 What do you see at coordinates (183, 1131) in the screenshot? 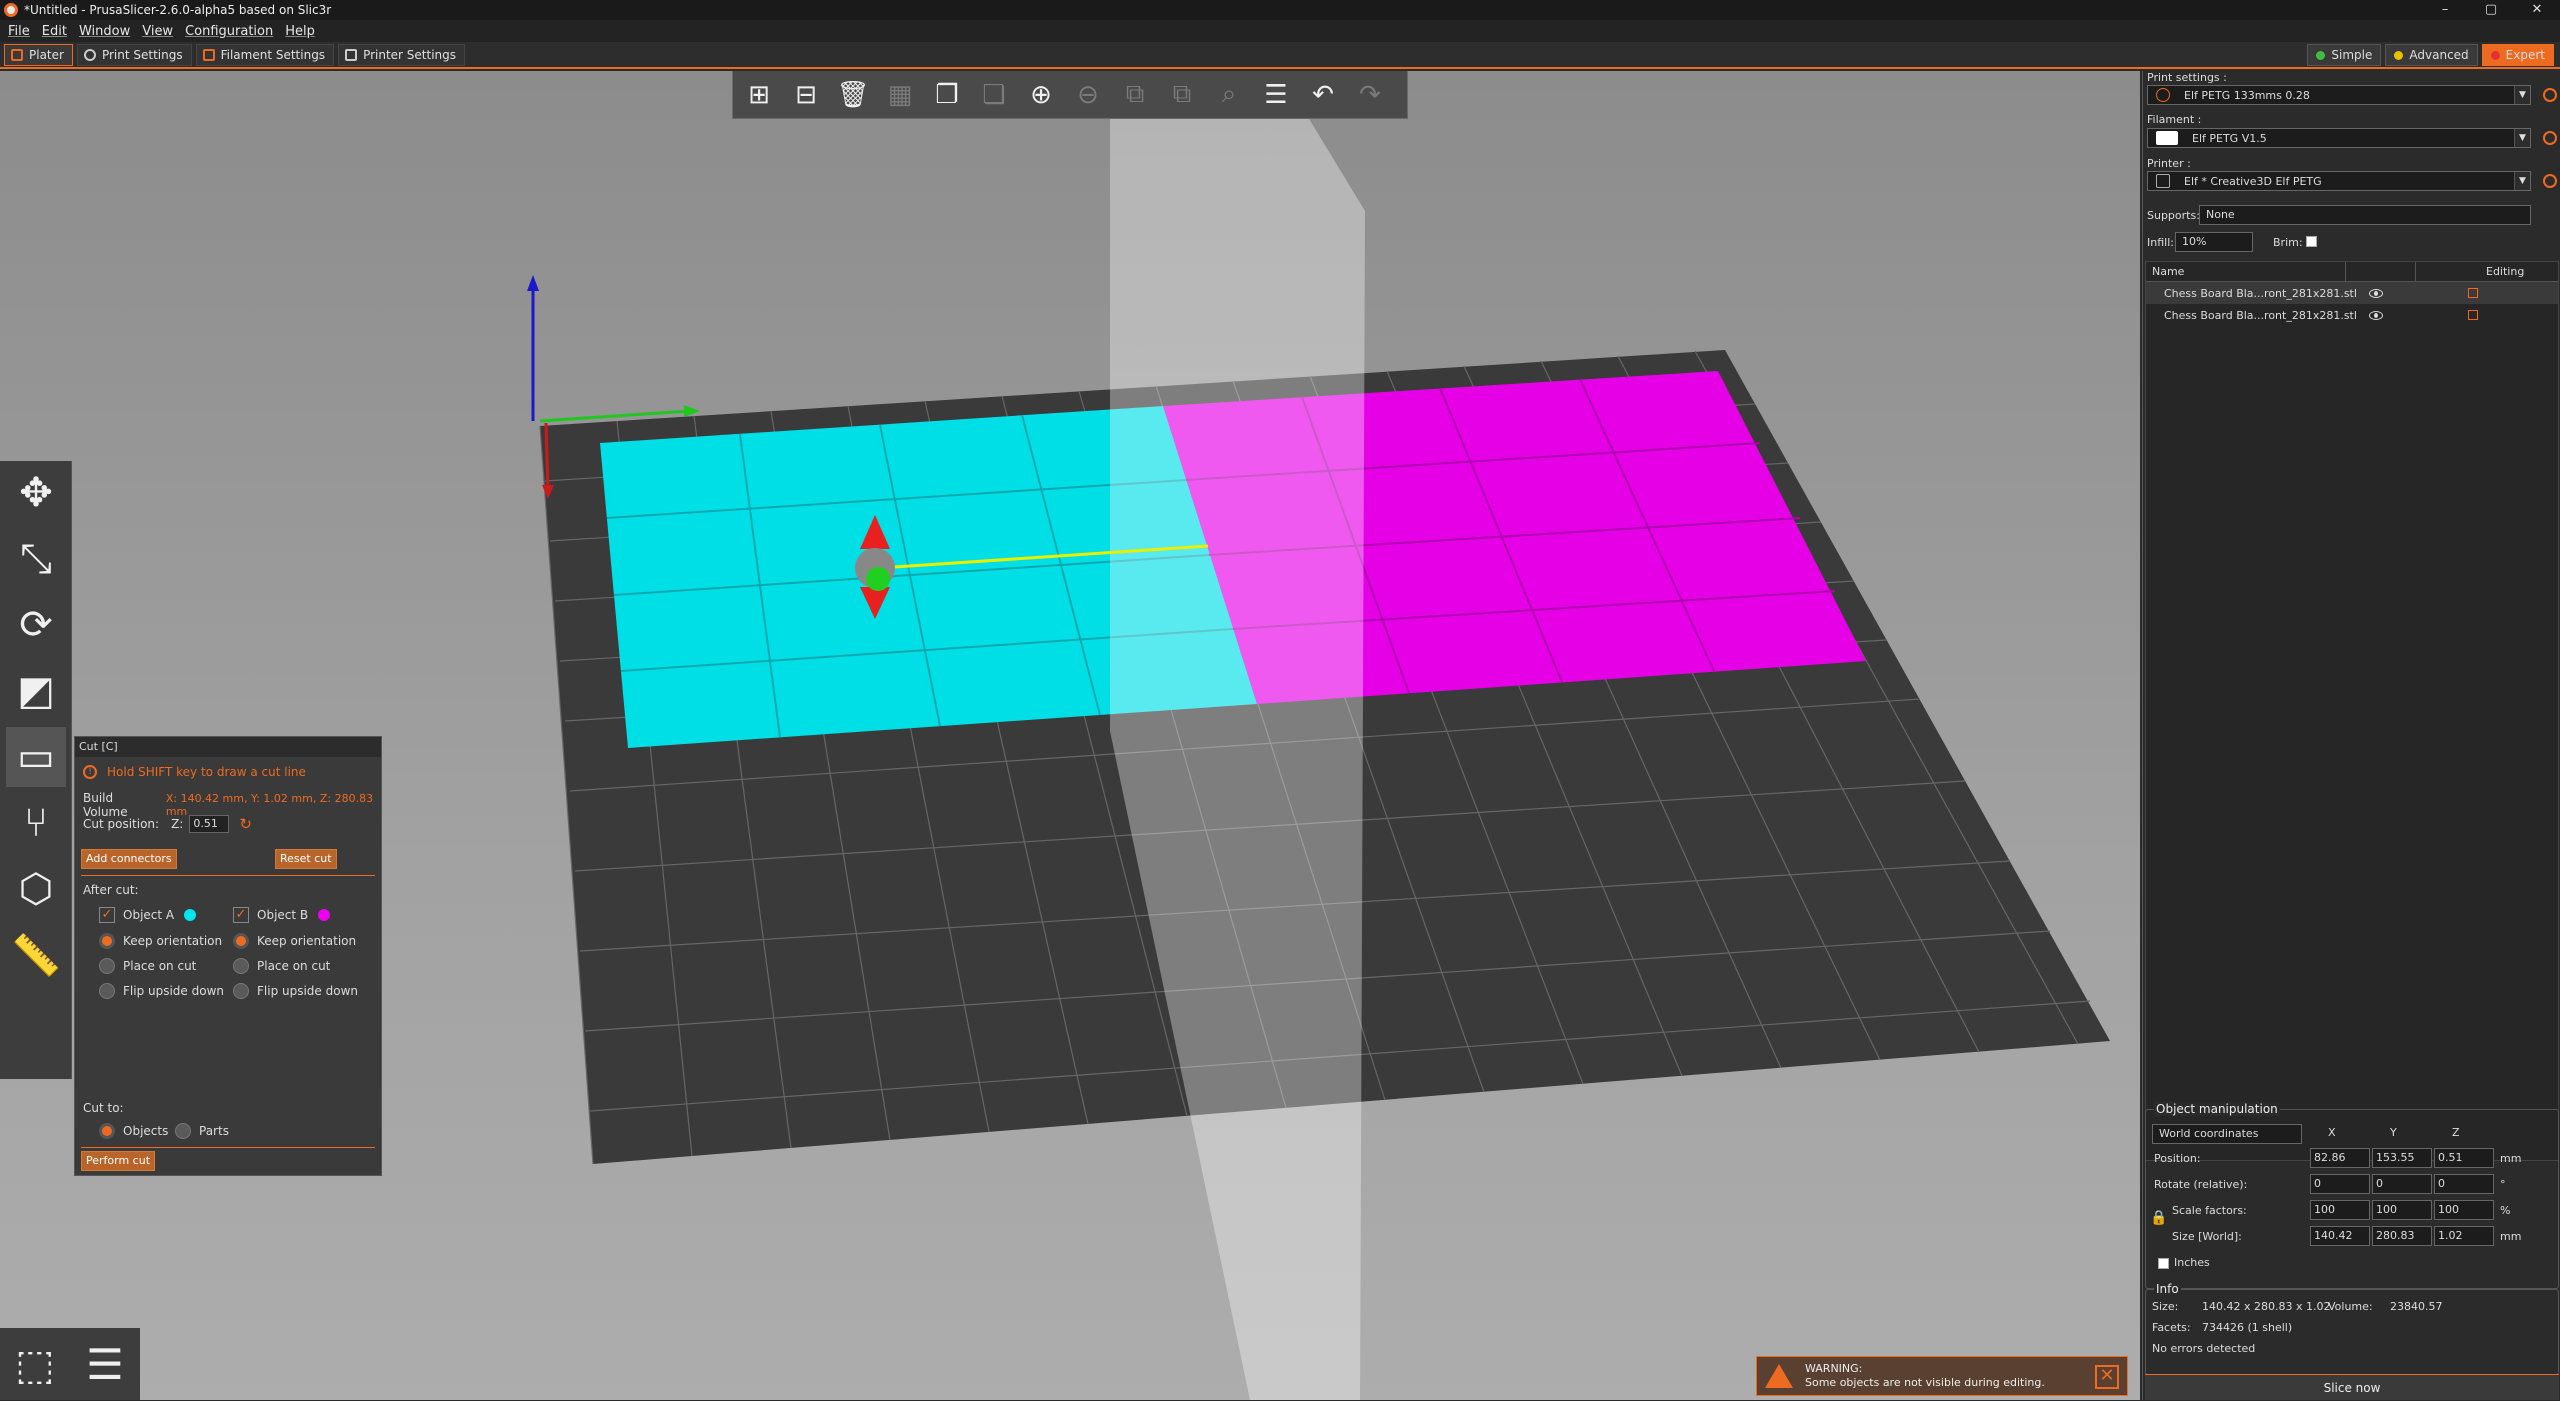
I see `cut-to-parts-radio` at bounding box center [183, 1131].